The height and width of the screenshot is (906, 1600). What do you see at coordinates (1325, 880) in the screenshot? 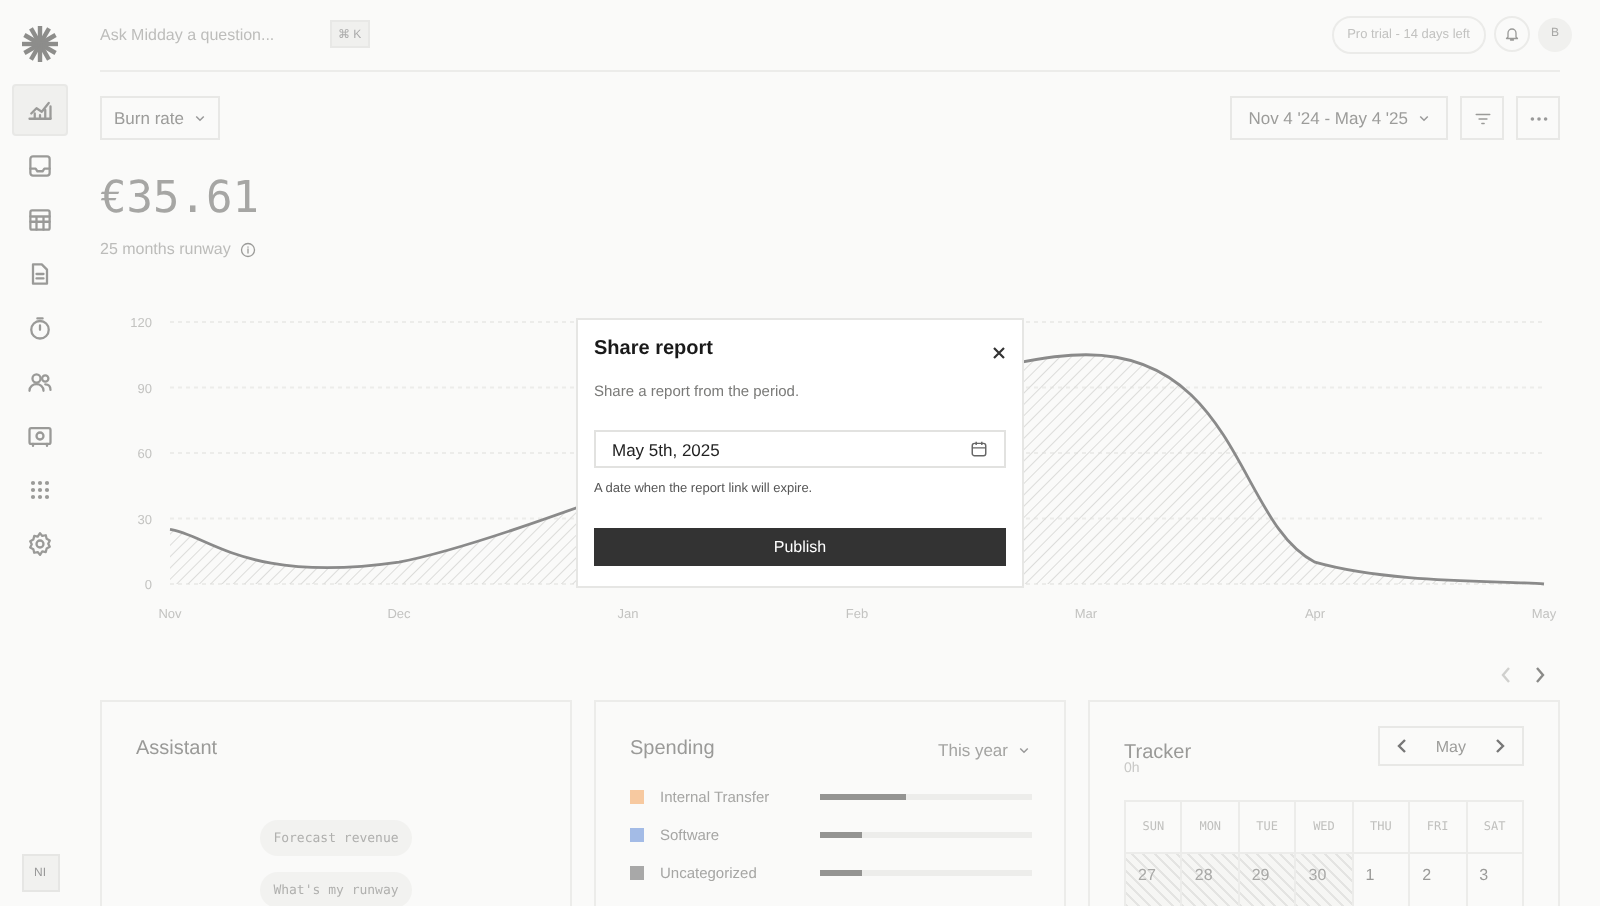
I see `calendar-day: 30` at bounding box center [1325, 880].